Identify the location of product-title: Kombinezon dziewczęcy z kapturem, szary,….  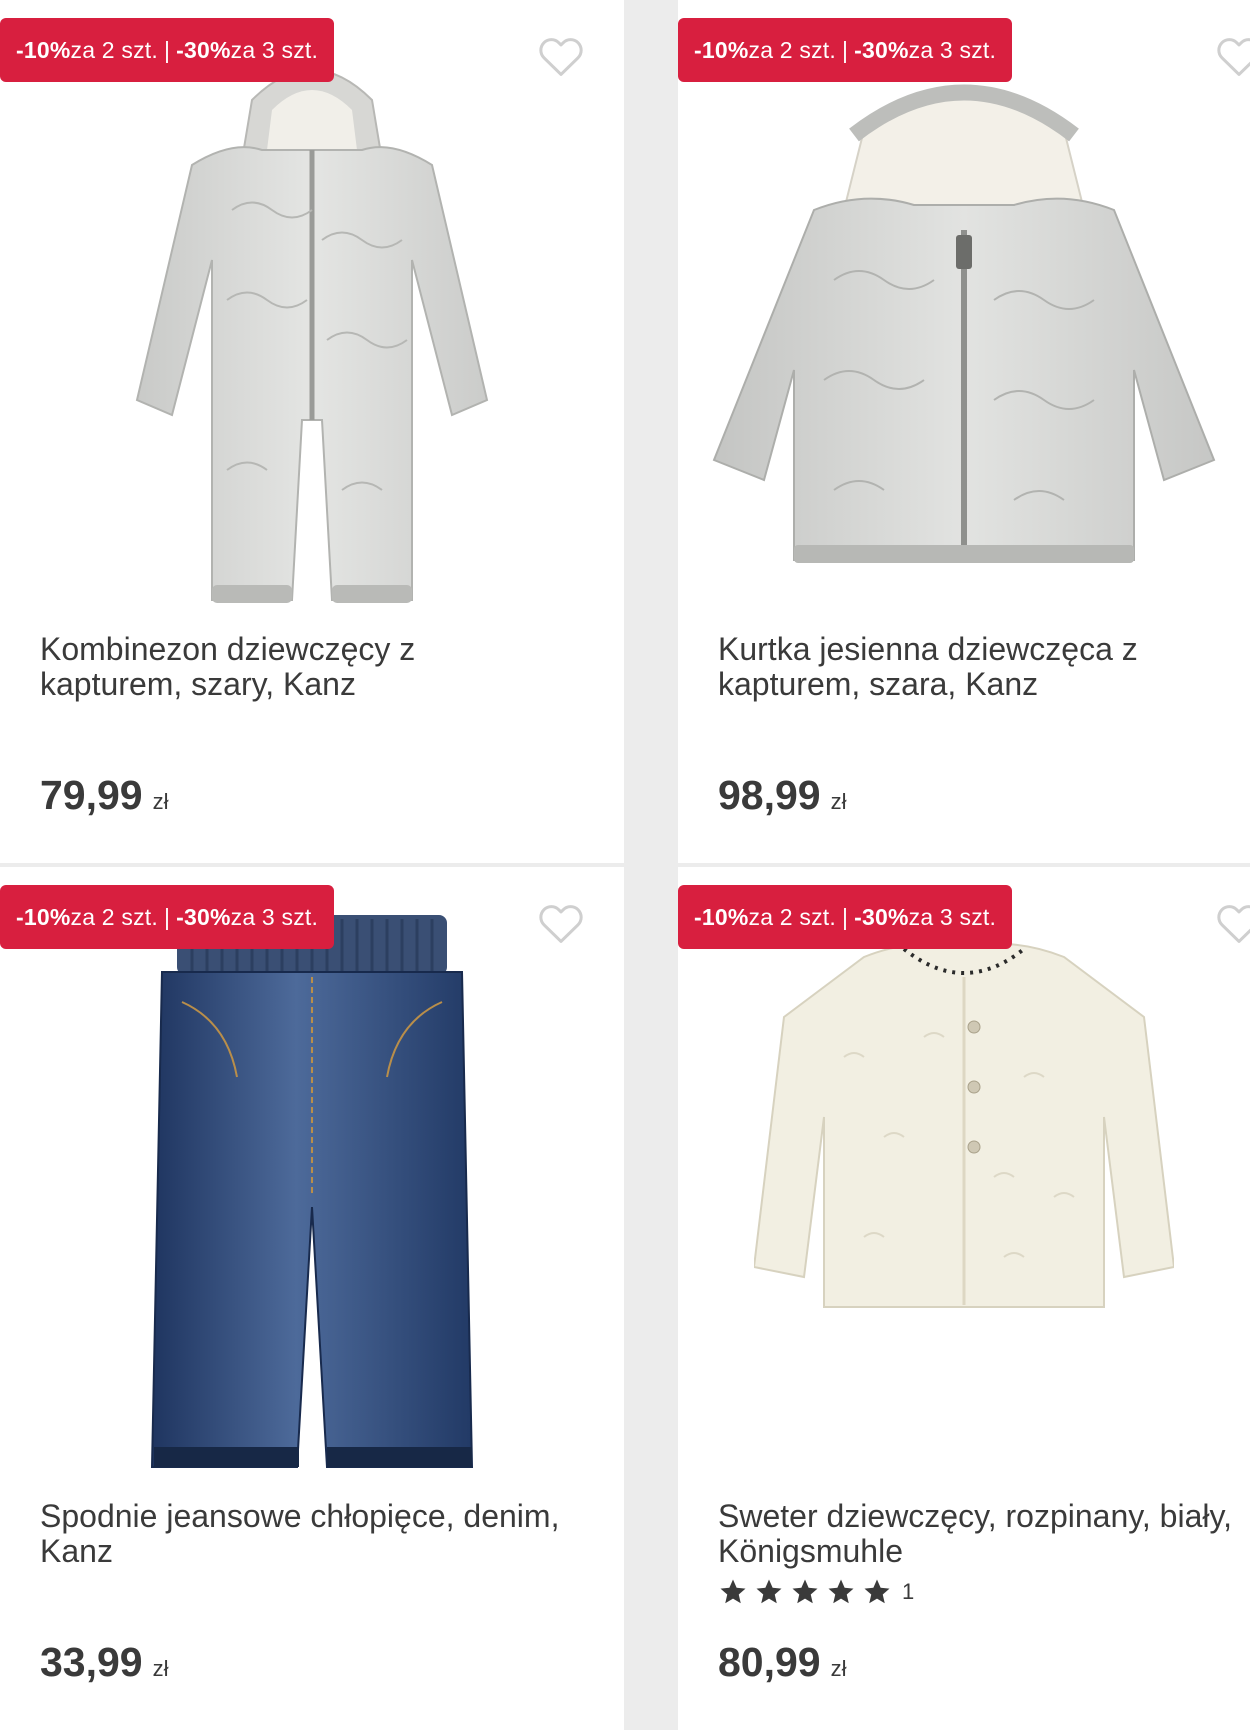
(300, 667).